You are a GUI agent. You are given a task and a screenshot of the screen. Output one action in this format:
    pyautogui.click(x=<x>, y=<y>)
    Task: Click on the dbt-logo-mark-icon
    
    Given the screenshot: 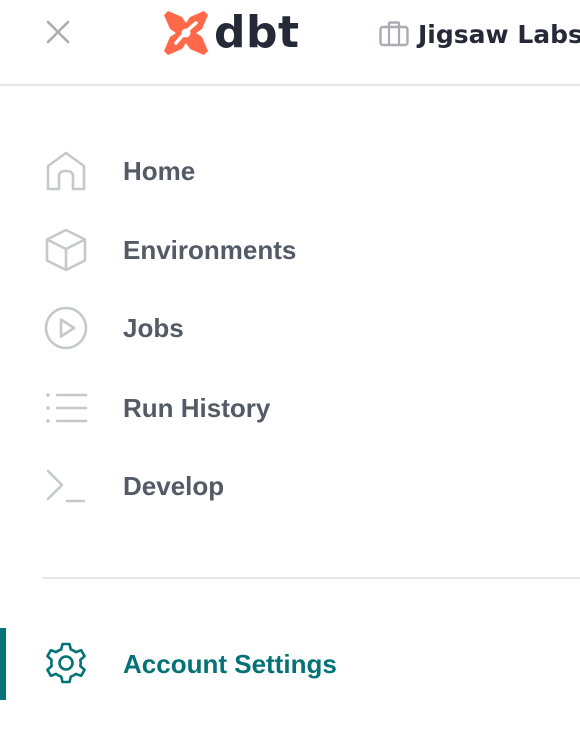 What is the action you would take?
    pyautogui.click(x=186, y=33)
    